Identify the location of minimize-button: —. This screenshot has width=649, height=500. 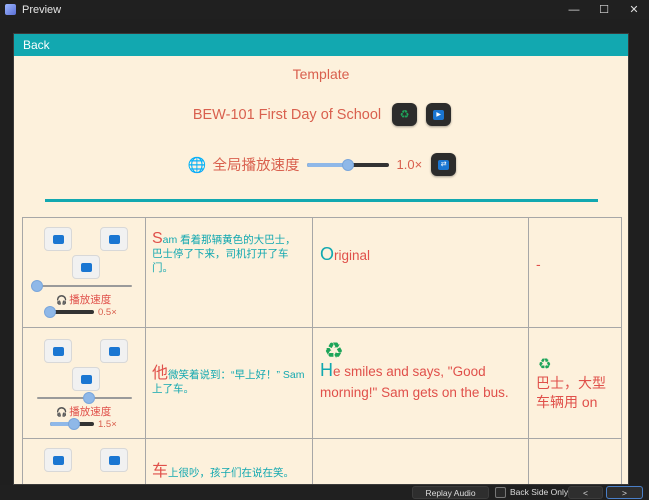
(574, 9).